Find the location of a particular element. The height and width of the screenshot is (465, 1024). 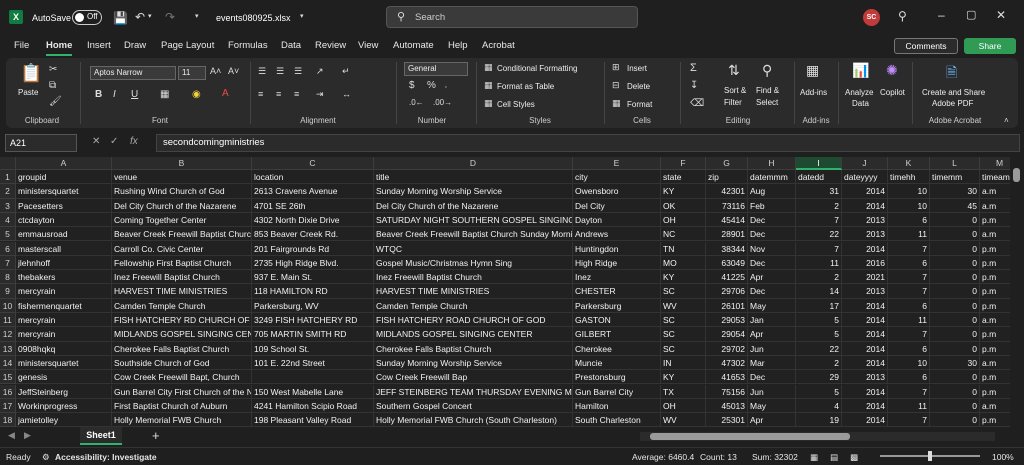

table-cell: 25301 is located at coordinates (727, 420).